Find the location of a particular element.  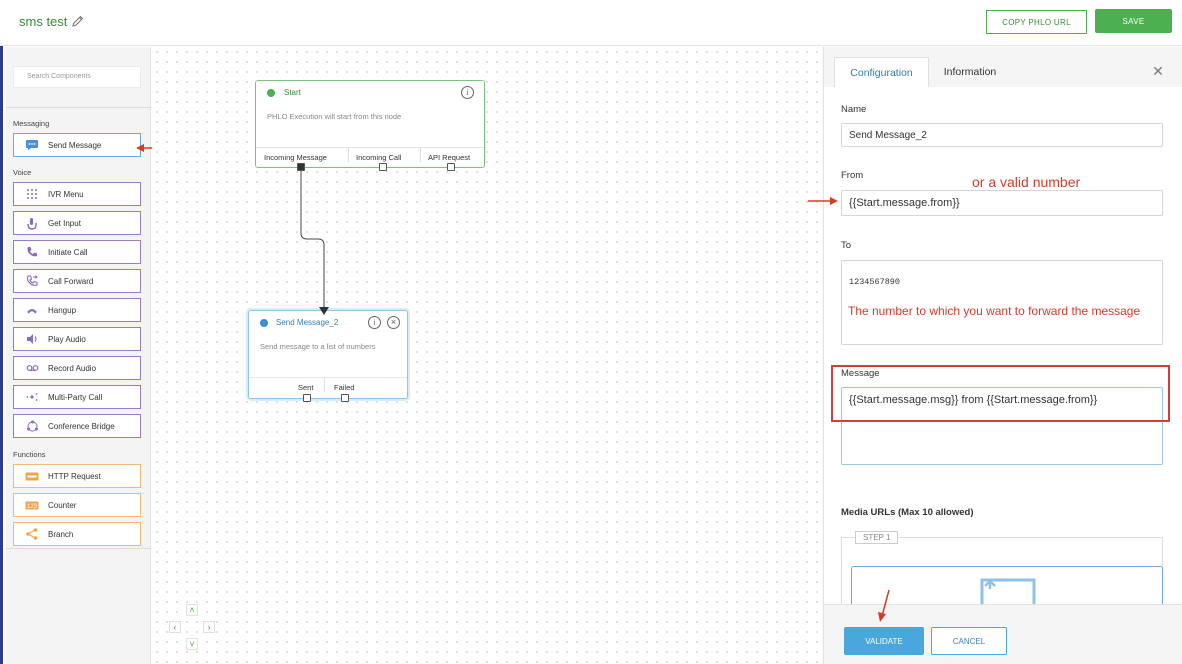

port-label-api-request: API Request is located at coordinates (449, 157).